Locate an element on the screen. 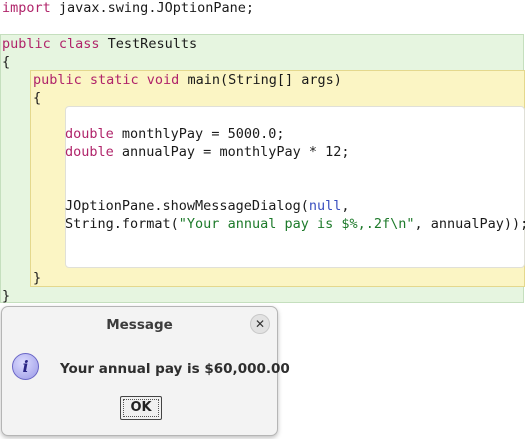  dialog-message: Your annual pay is $60,000.00 is located at coordinates (175, 369).